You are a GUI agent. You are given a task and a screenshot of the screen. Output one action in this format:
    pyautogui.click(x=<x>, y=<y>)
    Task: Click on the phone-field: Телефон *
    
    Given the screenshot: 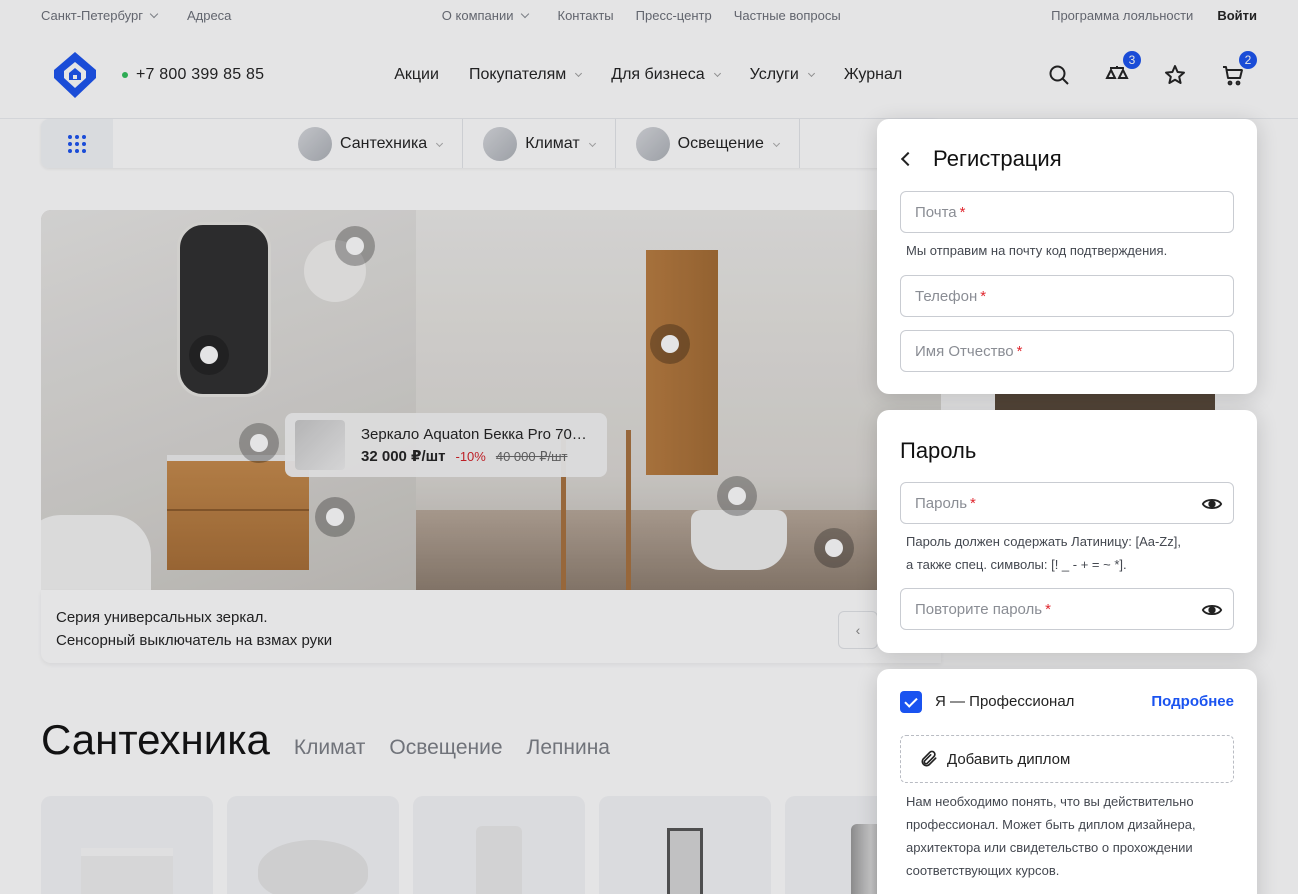 What is the action you would take?
    pyautogui.click(x=1067, y=296)
    